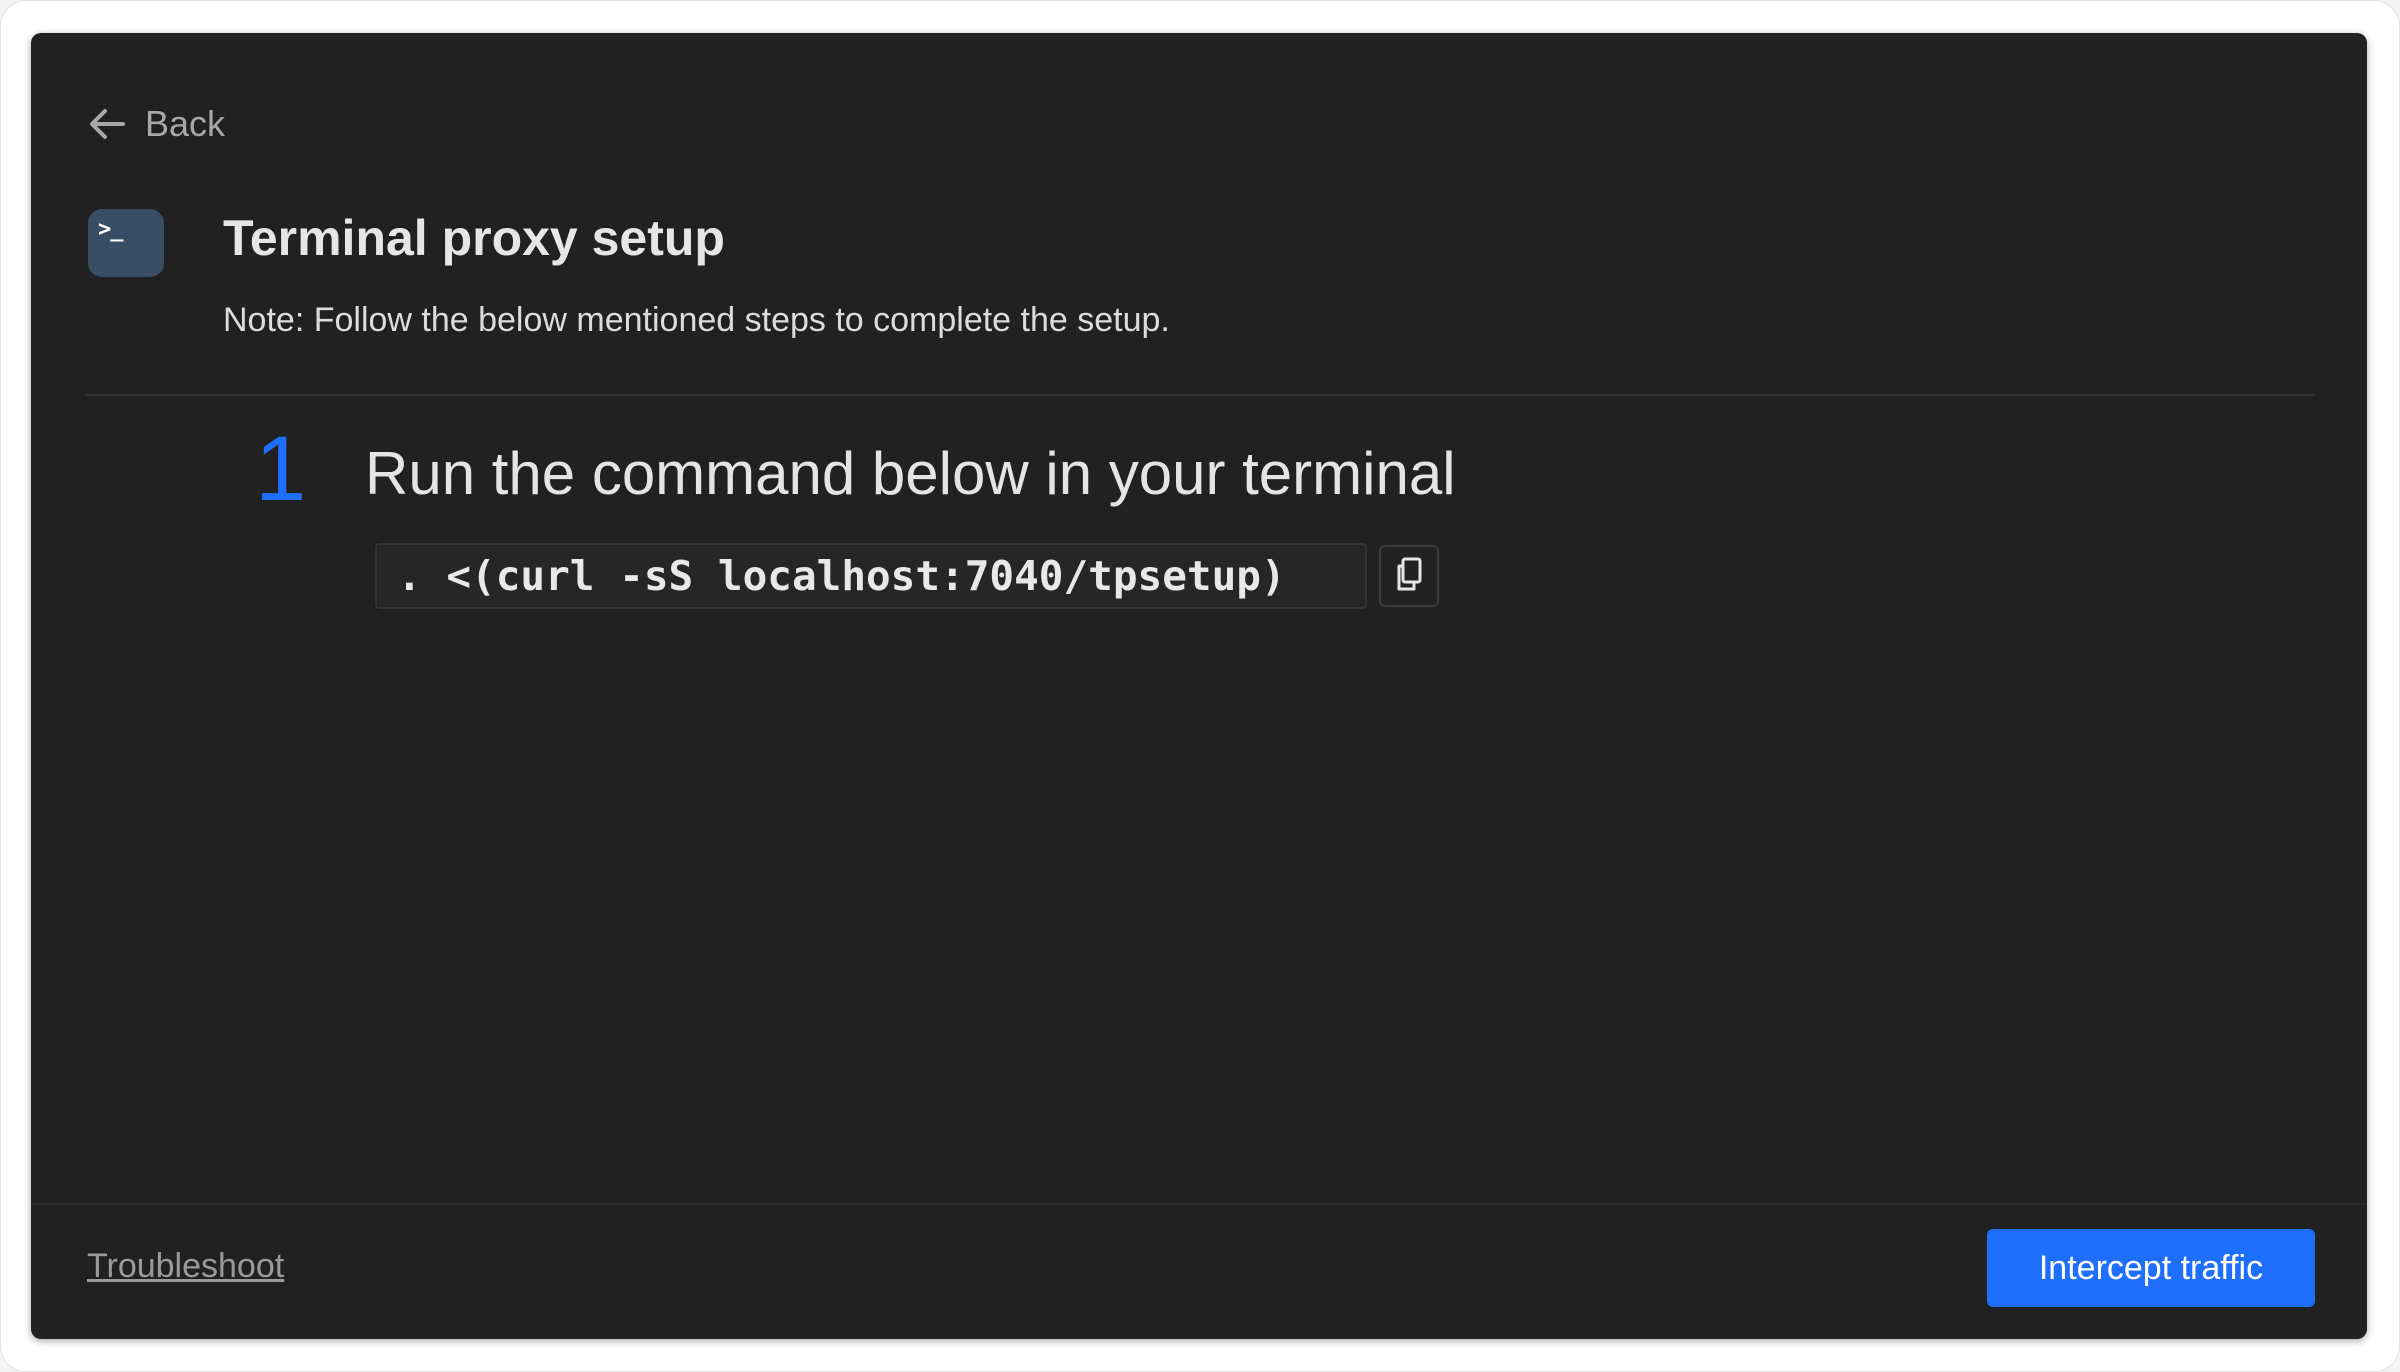 This screenshot has height=1372, width=2400. I want to click on intercept-traffic-button: Intercept traffic, so click(2151, 1268).